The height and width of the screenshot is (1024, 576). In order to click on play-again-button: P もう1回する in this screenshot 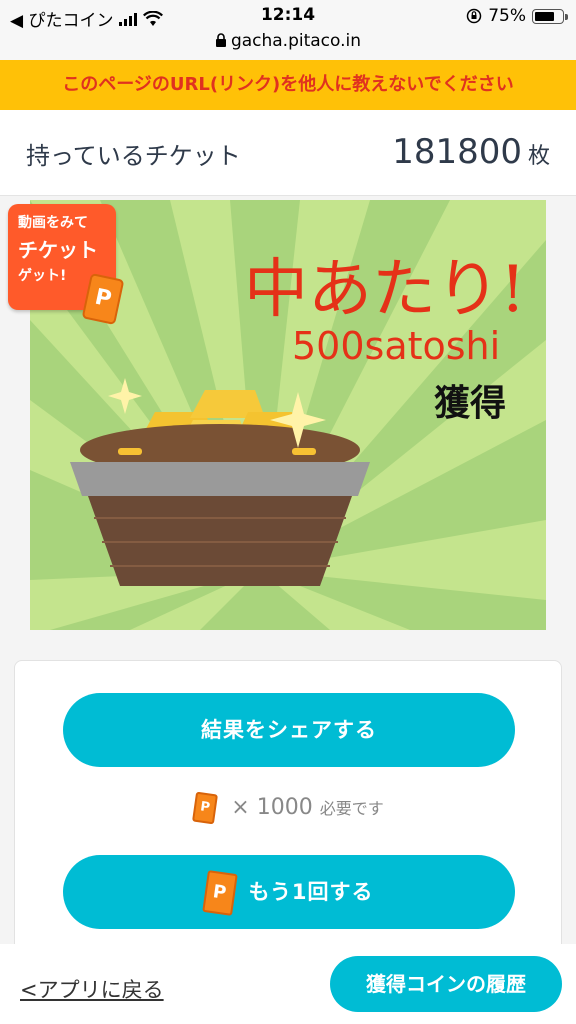, I will do `click(289, 892)`.